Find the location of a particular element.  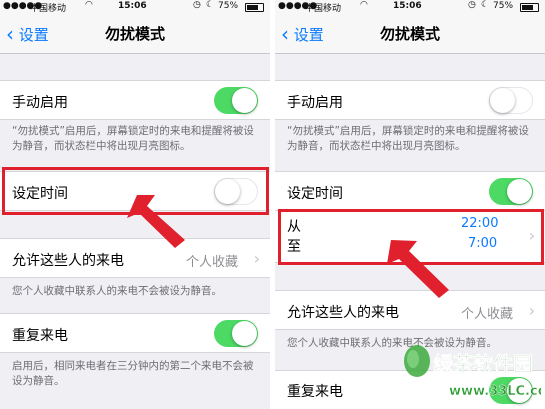

watermark-logo: 绿茶软件园 www.33LC.com is located at coordinates (472, 372).